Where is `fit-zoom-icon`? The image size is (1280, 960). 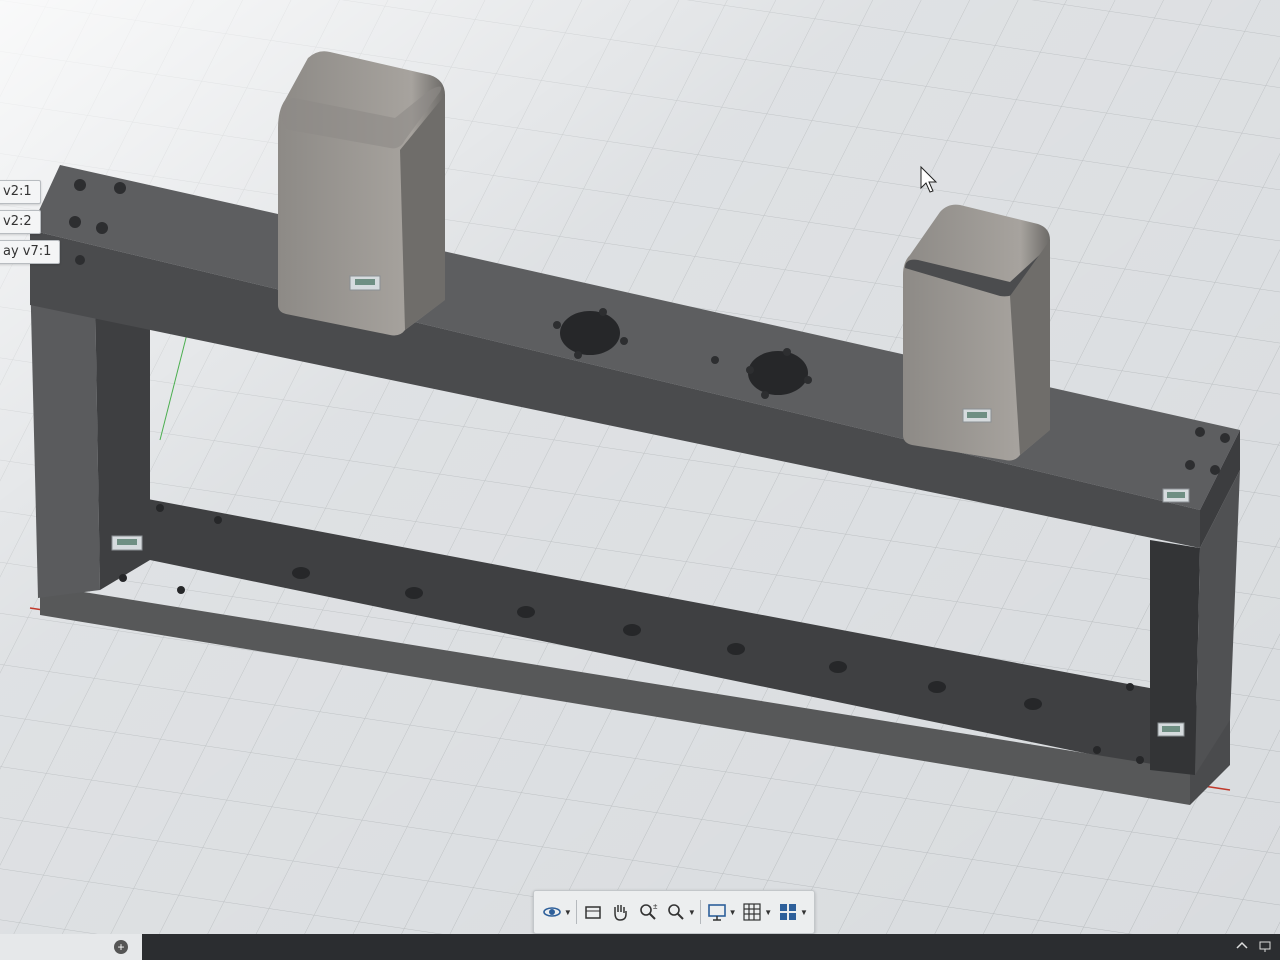
fit-zoom-icon is located at coordinates (676, 912).